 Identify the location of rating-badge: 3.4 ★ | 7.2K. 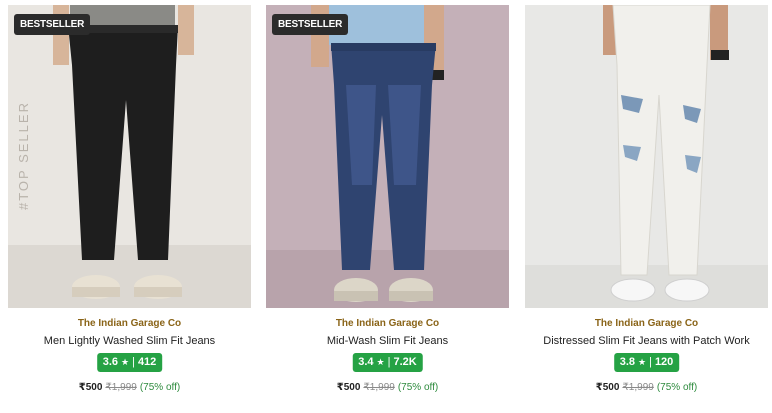
(387, 362).